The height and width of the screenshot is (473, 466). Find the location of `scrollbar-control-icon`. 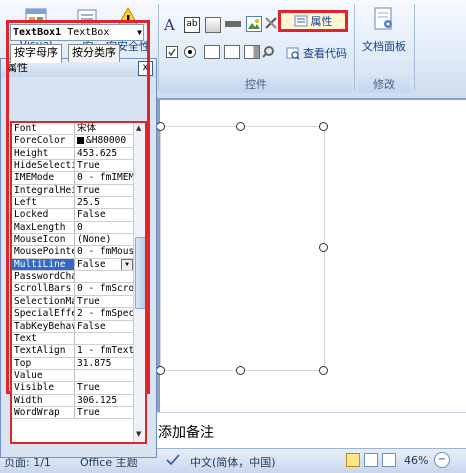

scrollbar-control-icon is located at coordinates (233, 24).